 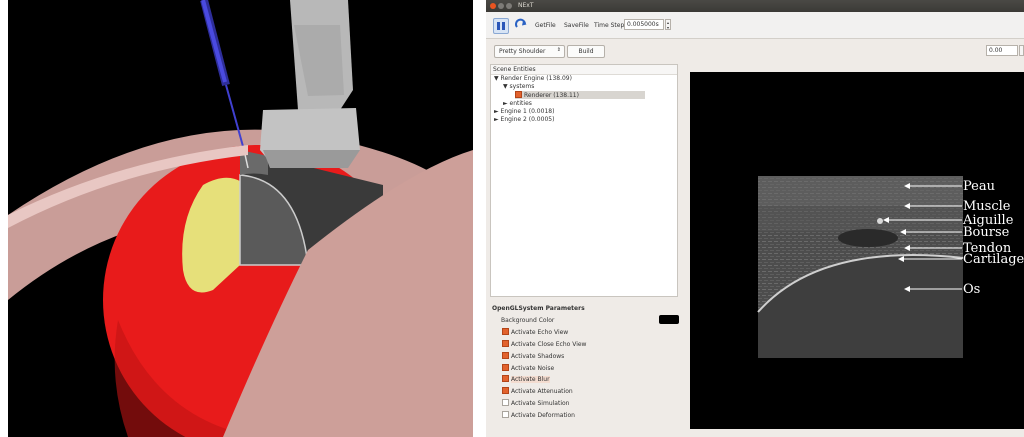 What do you see at coordinates (528, 320) in the screenshot?
I see `background-color-label: Background Color` at bounding box center [528, 320].